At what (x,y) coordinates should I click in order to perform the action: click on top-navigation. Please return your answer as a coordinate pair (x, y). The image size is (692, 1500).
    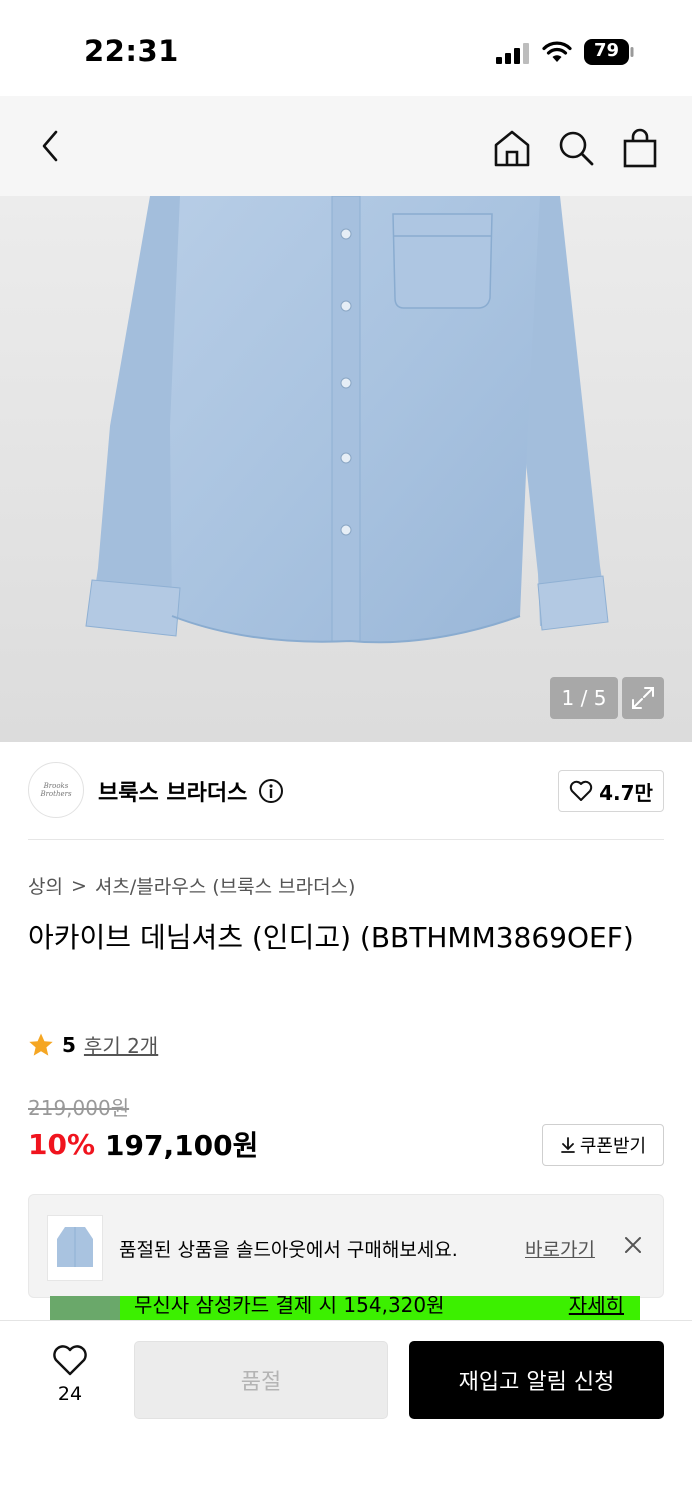
    Looking at the image, I should click on (346, 146).